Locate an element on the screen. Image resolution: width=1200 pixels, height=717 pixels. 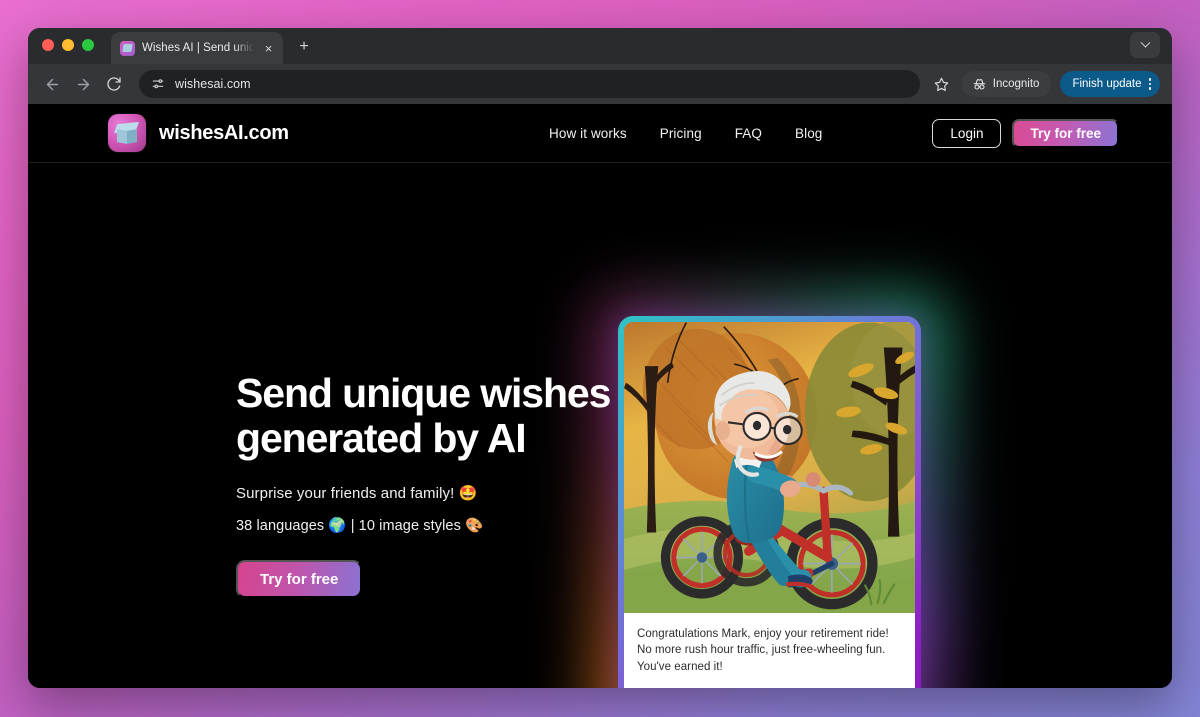
forward-button is located at coordinates (83, 84).